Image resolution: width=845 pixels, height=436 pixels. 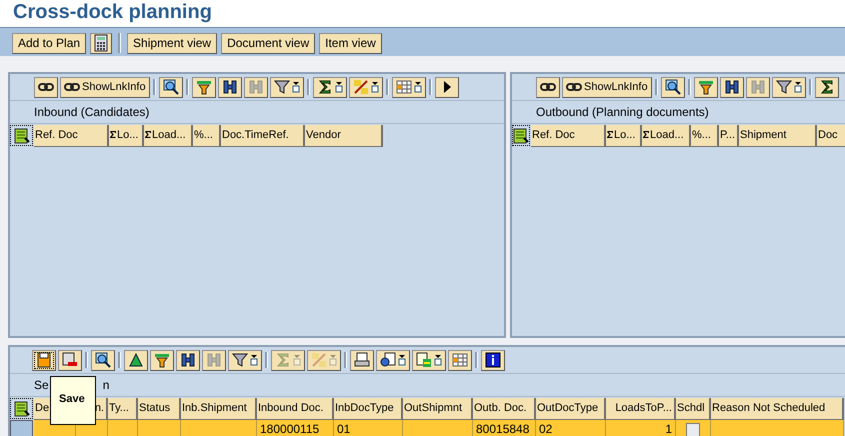 I want to click on column-header: OutShipmnt, so click(x=438, y=409).